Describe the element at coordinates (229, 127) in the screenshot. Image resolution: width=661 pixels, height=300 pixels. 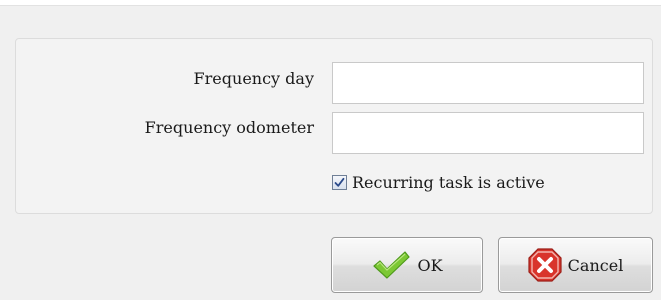
I see `frequency-odometer-label: Frequency odometer` at that location.